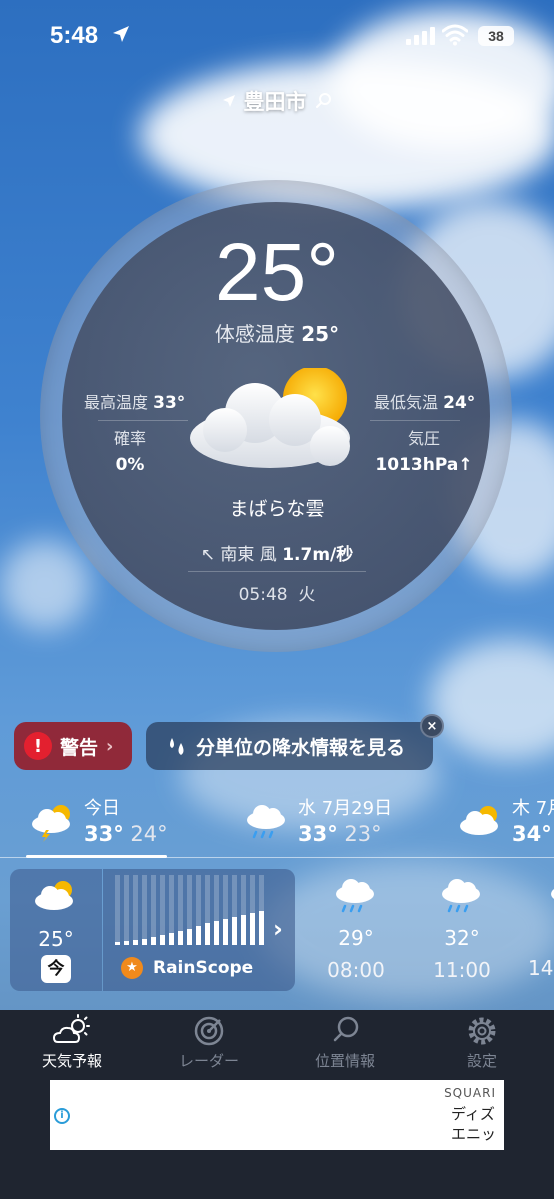 This screenshot has height=1199, width=554. I want to click on pressure-label: 気圧, so click(423, 438).